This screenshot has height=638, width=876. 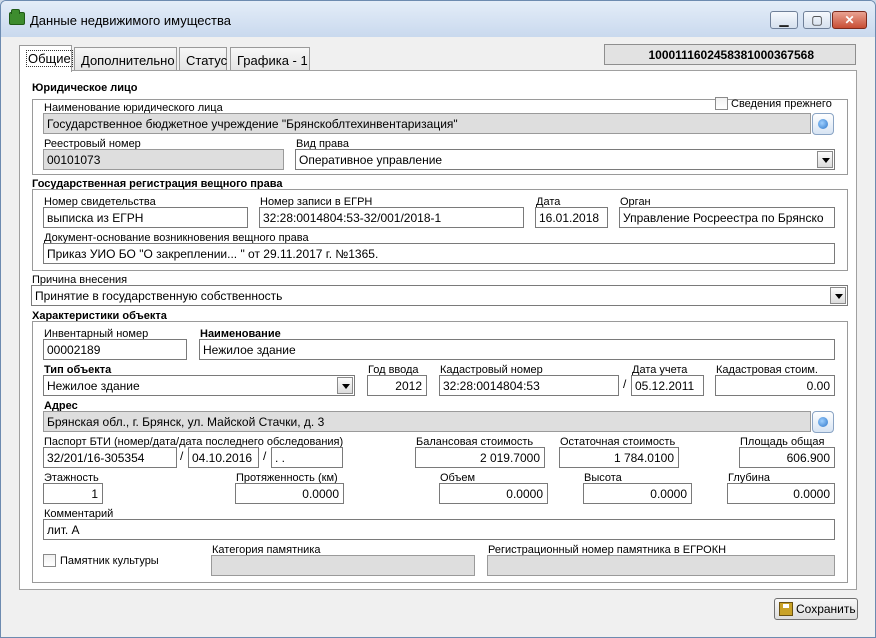 I want to click on book-value-field: 2 019.7000, so click(x=480, y=457).